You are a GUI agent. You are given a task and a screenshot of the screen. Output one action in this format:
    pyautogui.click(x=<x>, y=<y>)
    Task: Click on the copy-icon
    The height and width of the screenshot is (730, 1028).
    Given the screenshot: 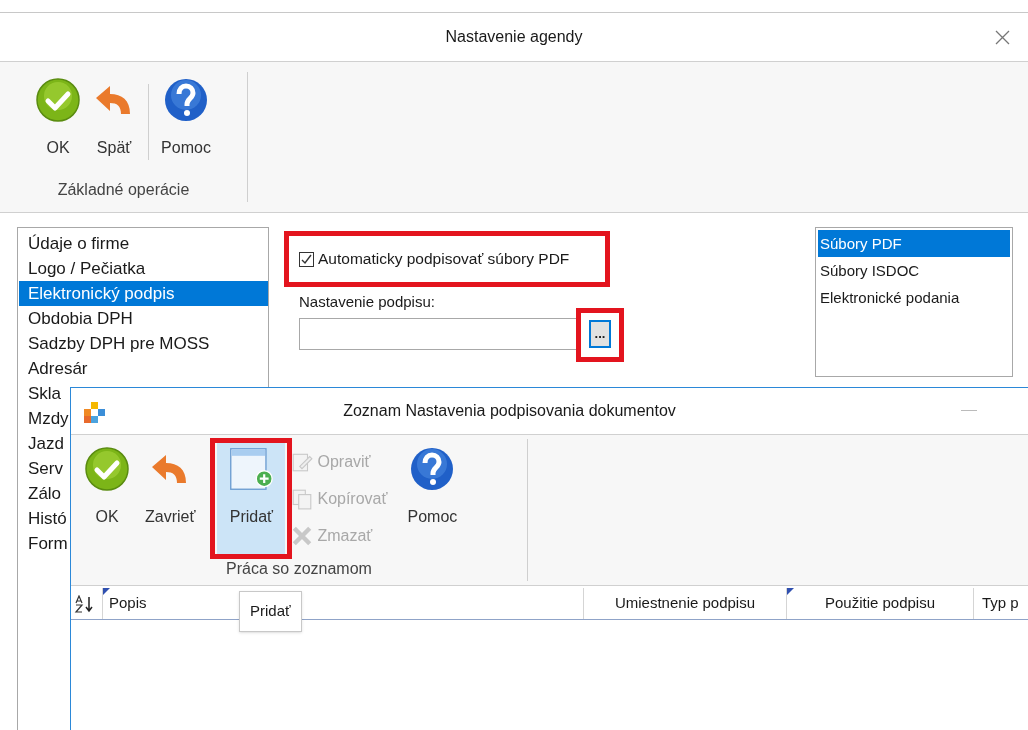 What is the action you would take?
    pyautogui.click(x=302, y=498)
    